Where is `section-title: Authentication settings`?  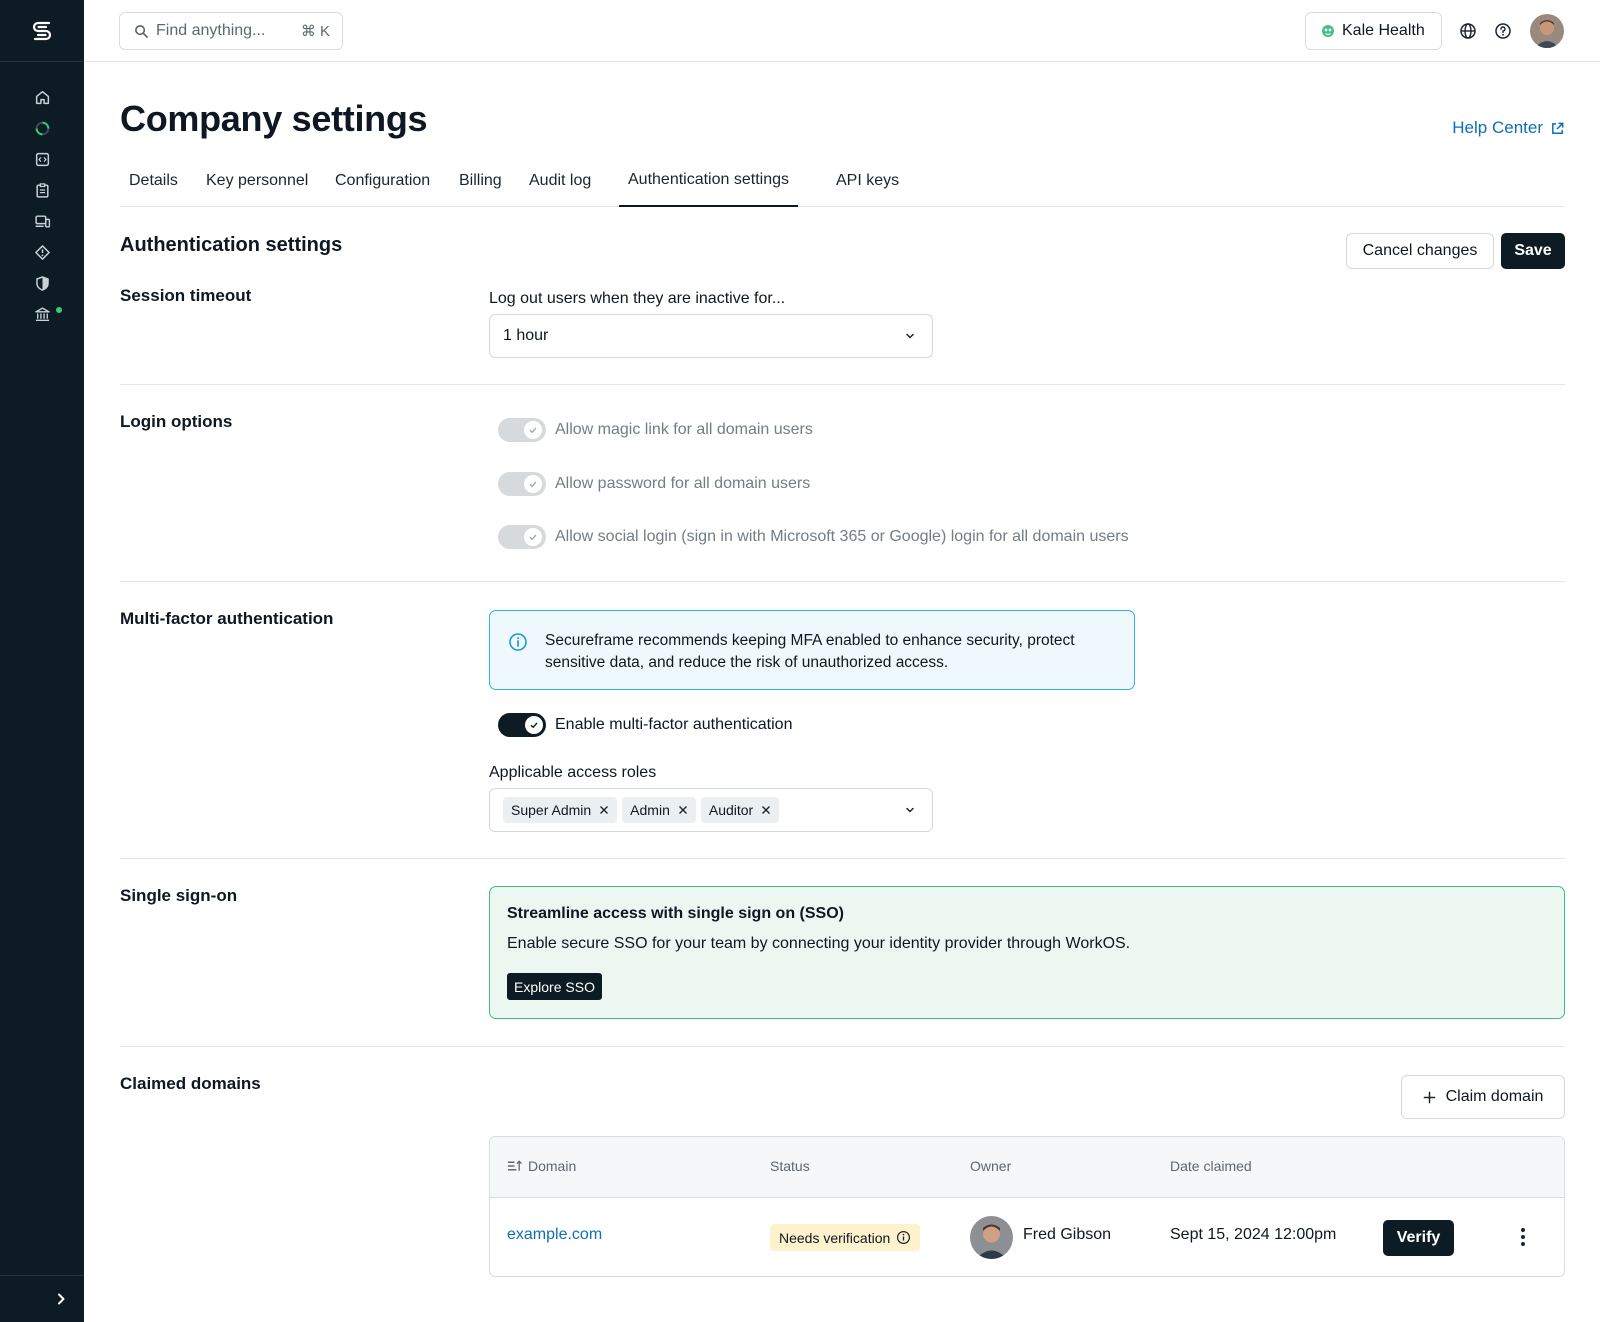 section-title: Authentication settings is located at coordinates (231, 245).